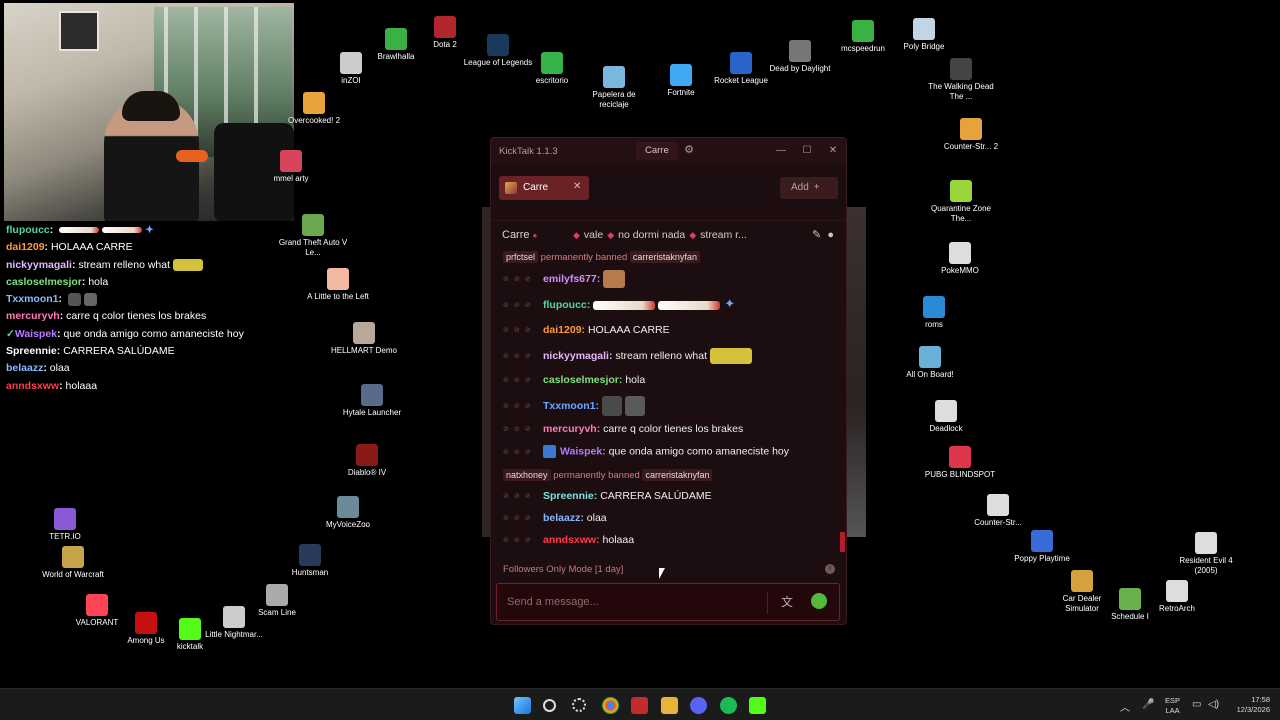 Image resolution: width=1280 pixels, height=720 pixels. Describe the element at coordinates (830, 235) in the screenshot. I see `user-icon: ●` at that location.